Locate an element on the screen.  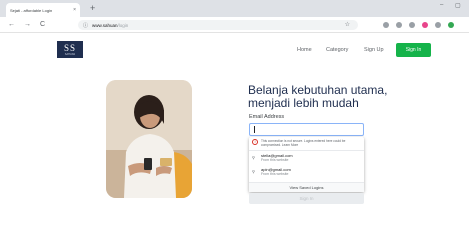
logo-subtext: SAHUAN is located at coordinates (70, 54).